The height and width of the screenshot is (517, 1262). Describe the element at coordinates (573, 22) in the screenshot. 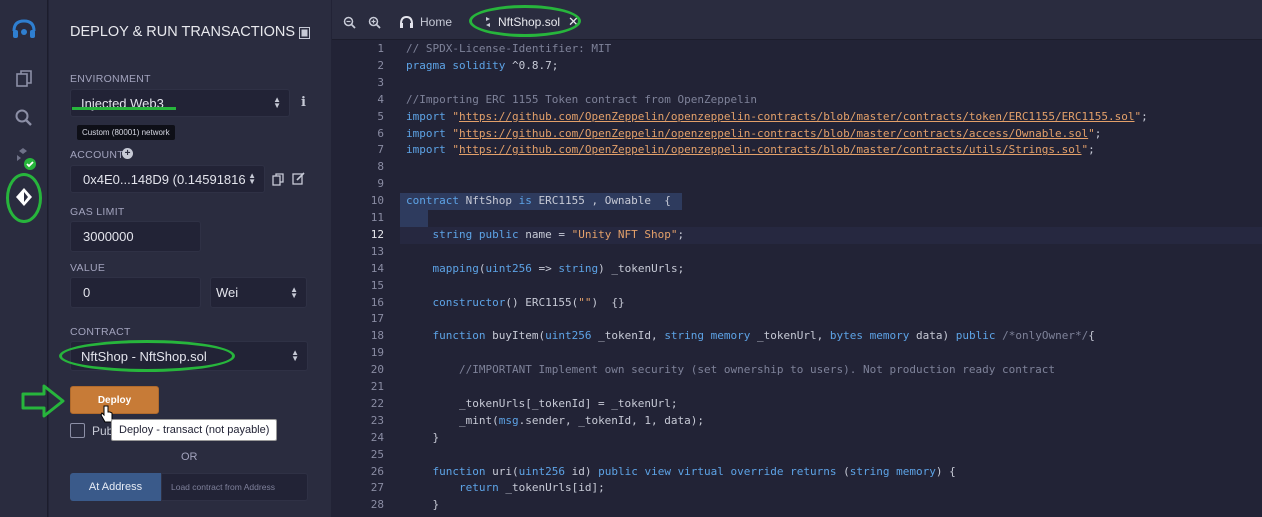

I see `close-tab-icon: ✕` at that location.